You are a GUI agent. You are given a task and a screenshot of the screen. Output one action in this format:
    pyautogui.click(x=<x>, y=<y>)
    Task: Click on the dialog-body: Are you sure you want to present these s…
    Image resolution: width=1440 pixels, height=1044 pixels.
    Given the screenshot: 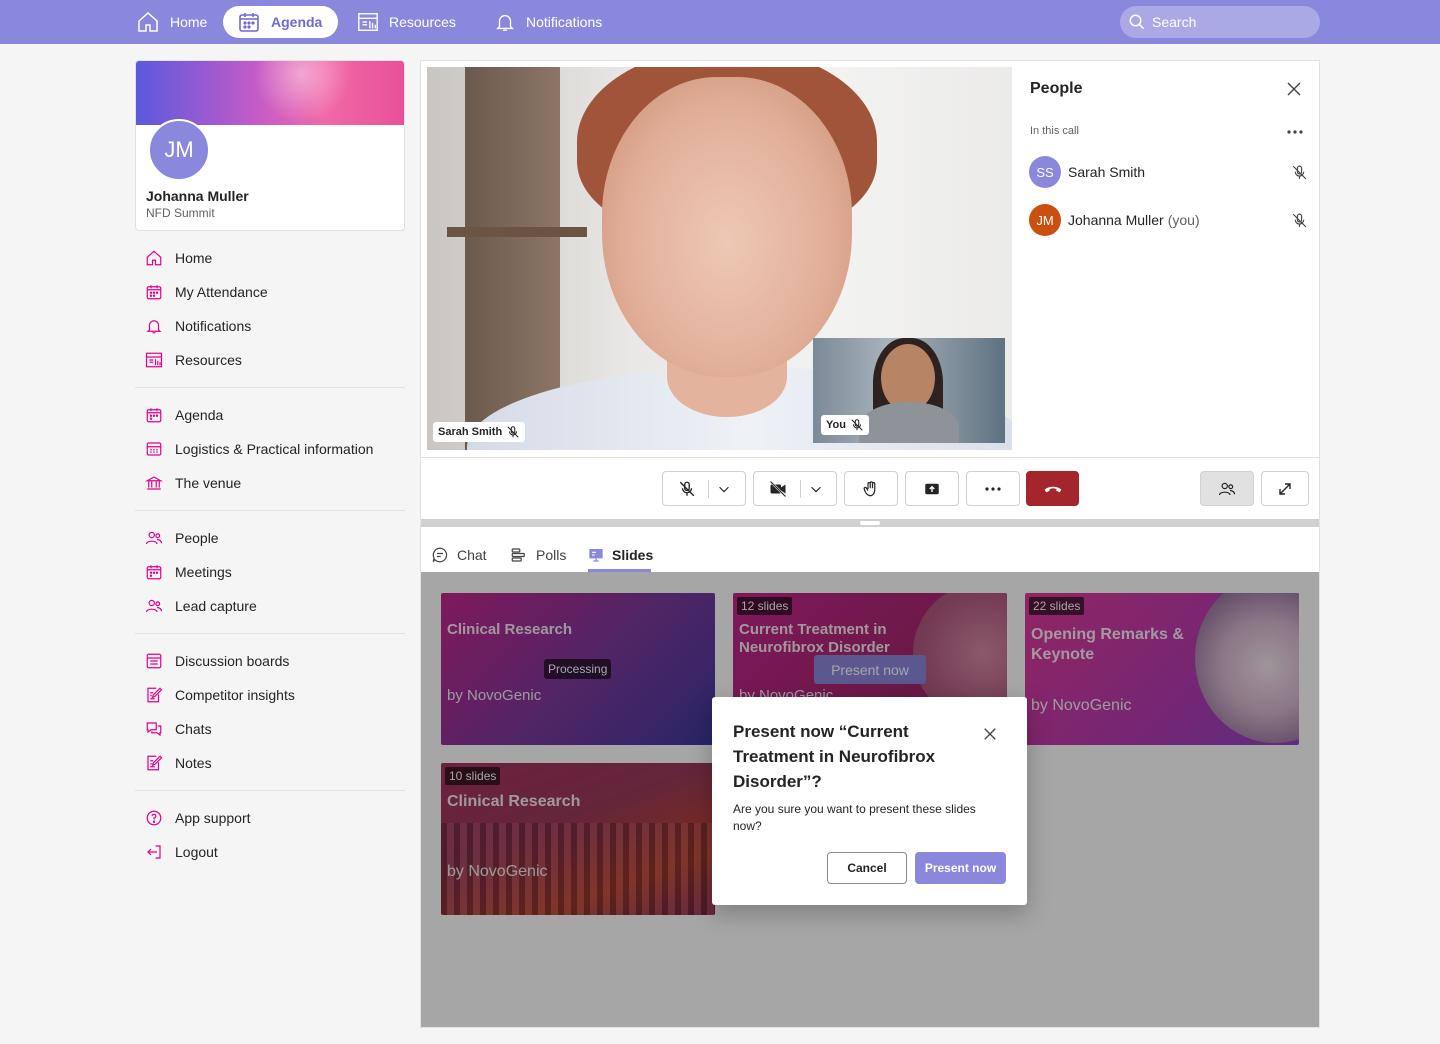 What is the action you would take?
    pyautogui.click(x=854, y=817)
    